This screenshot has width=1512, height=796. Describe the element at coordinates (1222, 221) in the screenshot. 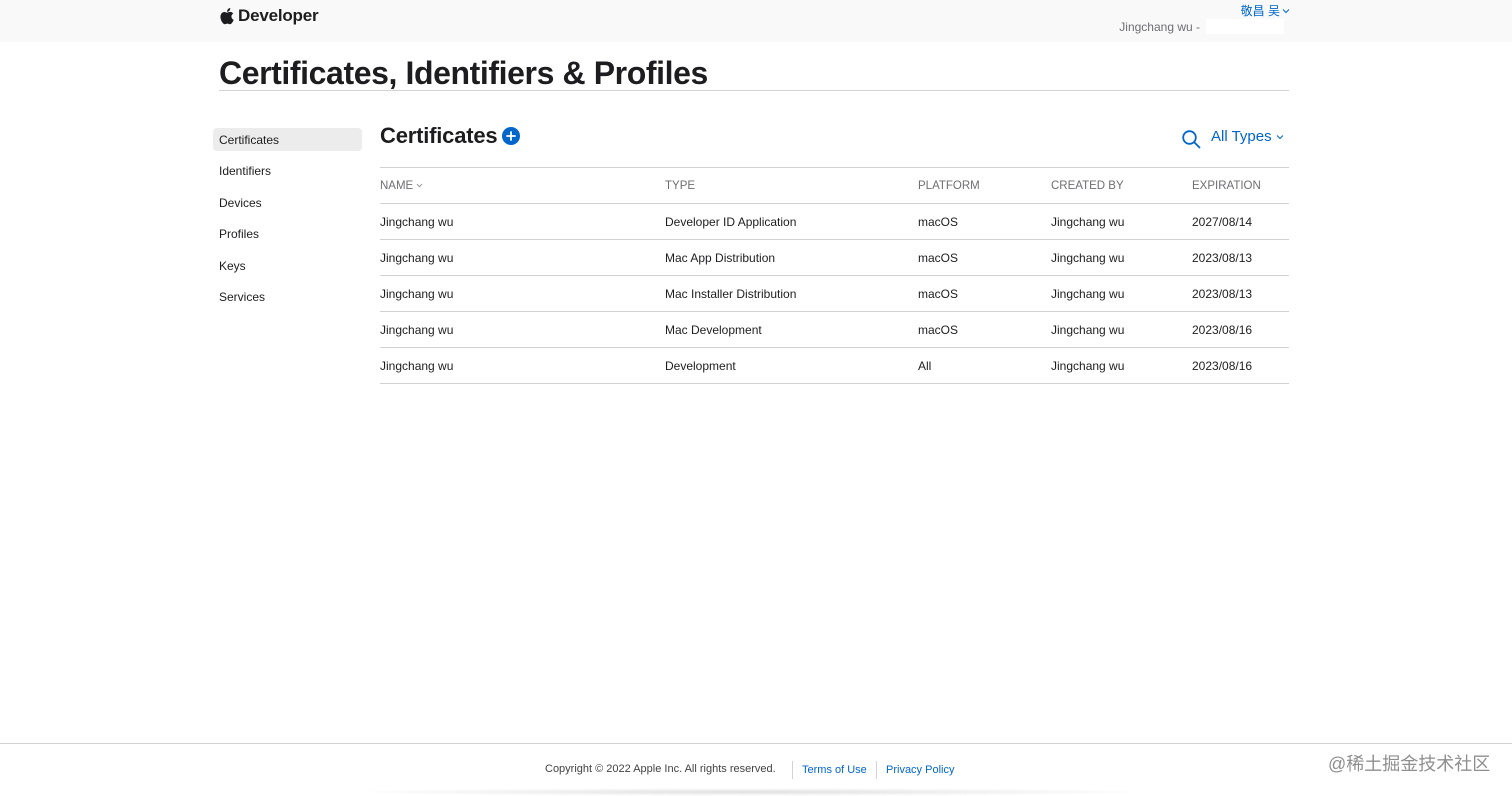

I see `cell-expiration: 2027/08/14` at that location.